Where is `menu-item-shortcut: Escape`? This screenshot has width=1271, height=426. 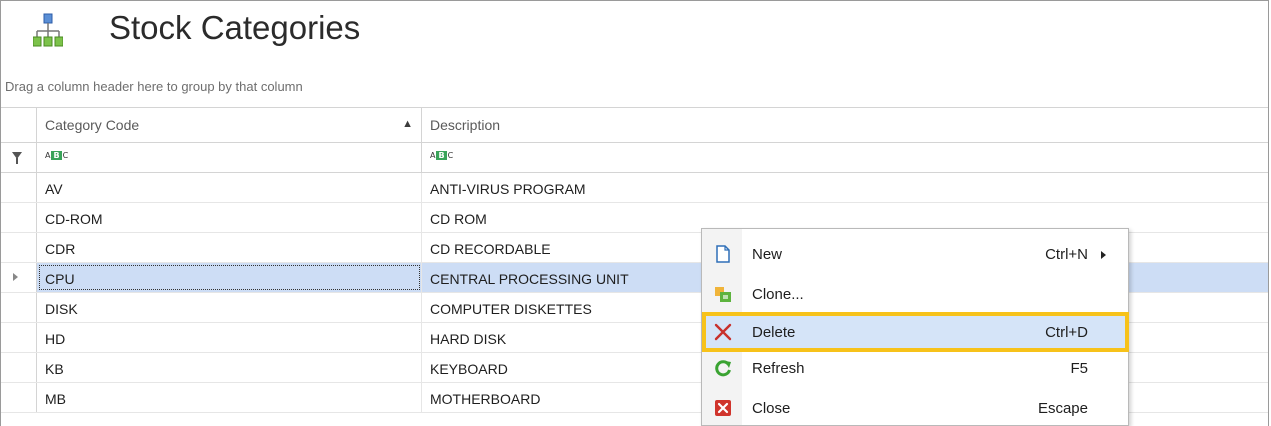
menu-item-shortcut: Escape is located at coordinates (1062, 408).